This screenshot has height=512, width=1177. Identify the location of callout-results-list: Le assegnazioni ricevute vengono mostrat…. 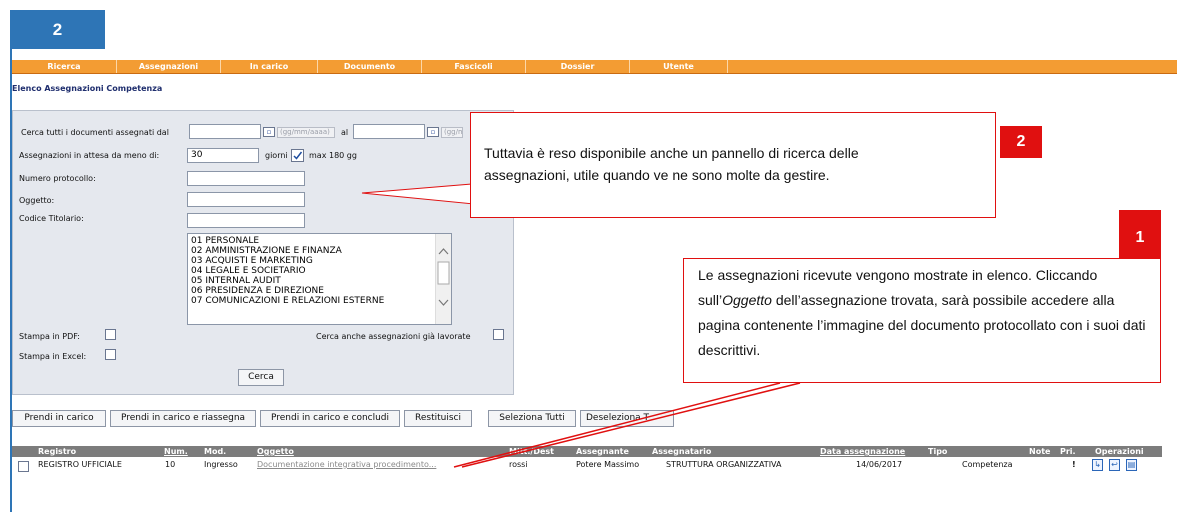
(922, 320).